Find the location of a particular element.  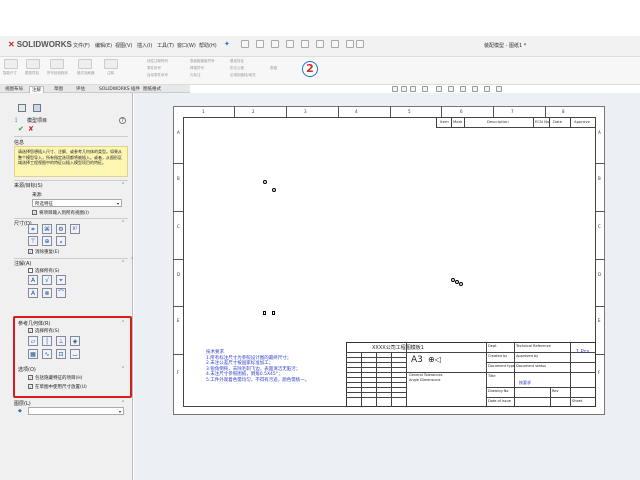

spell-check-button is located at coordinates (57, 64).